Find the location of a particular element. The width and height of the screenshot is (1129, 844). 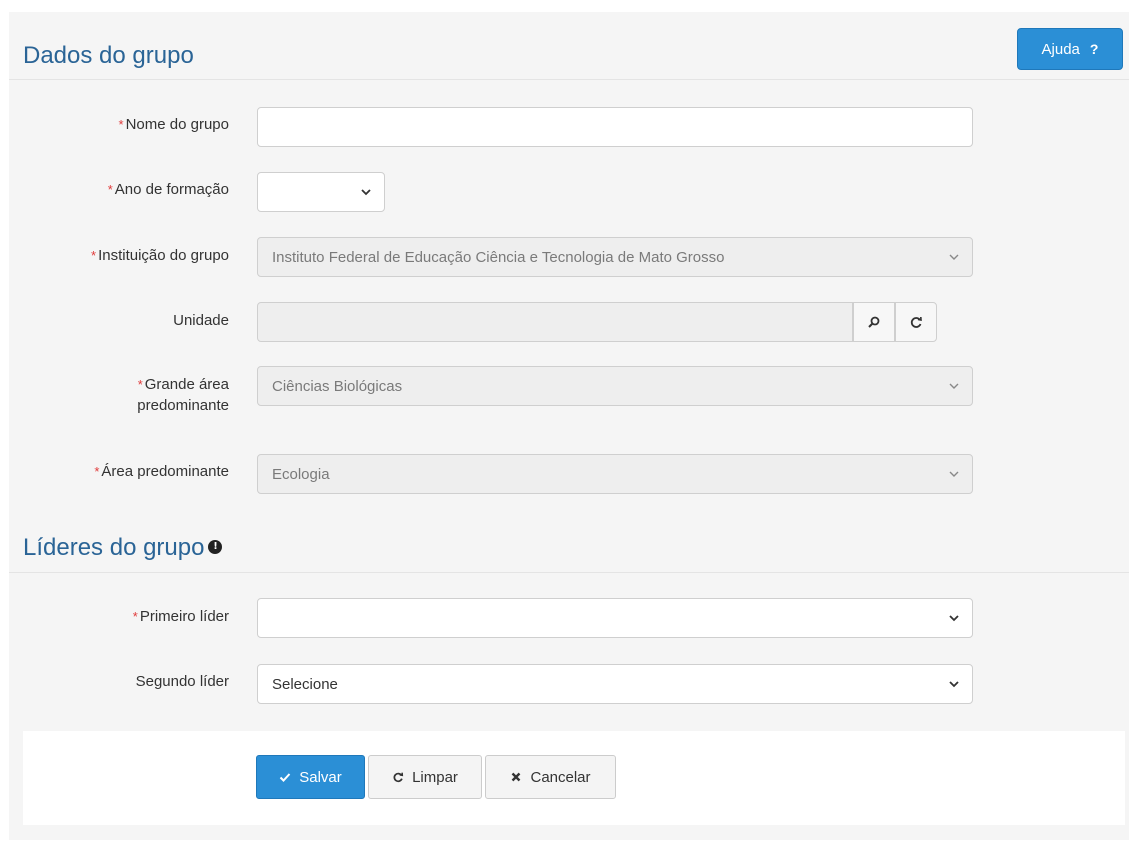

label-area-predominante: * Área predominante is located at coordinates (161, 471).